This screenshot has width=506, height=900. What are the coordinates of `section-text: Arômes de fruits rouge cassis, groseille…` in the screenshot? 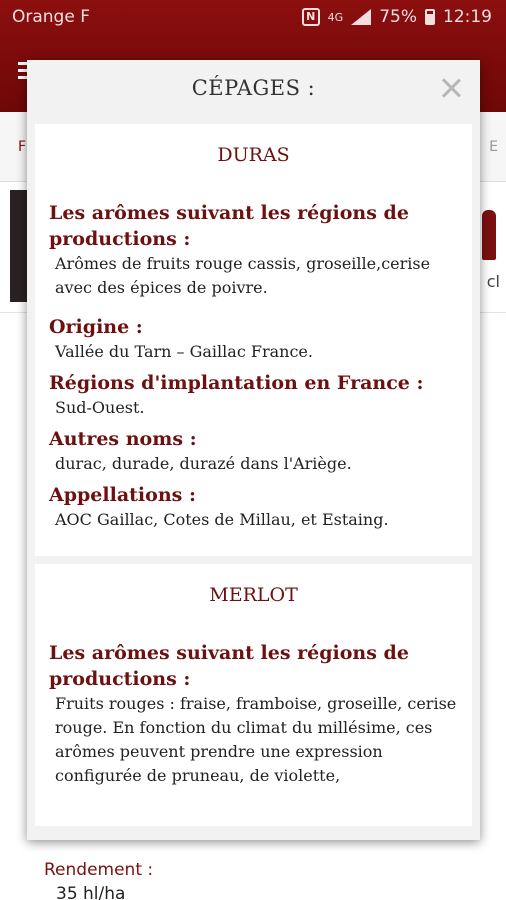 It's located at (243, 275).